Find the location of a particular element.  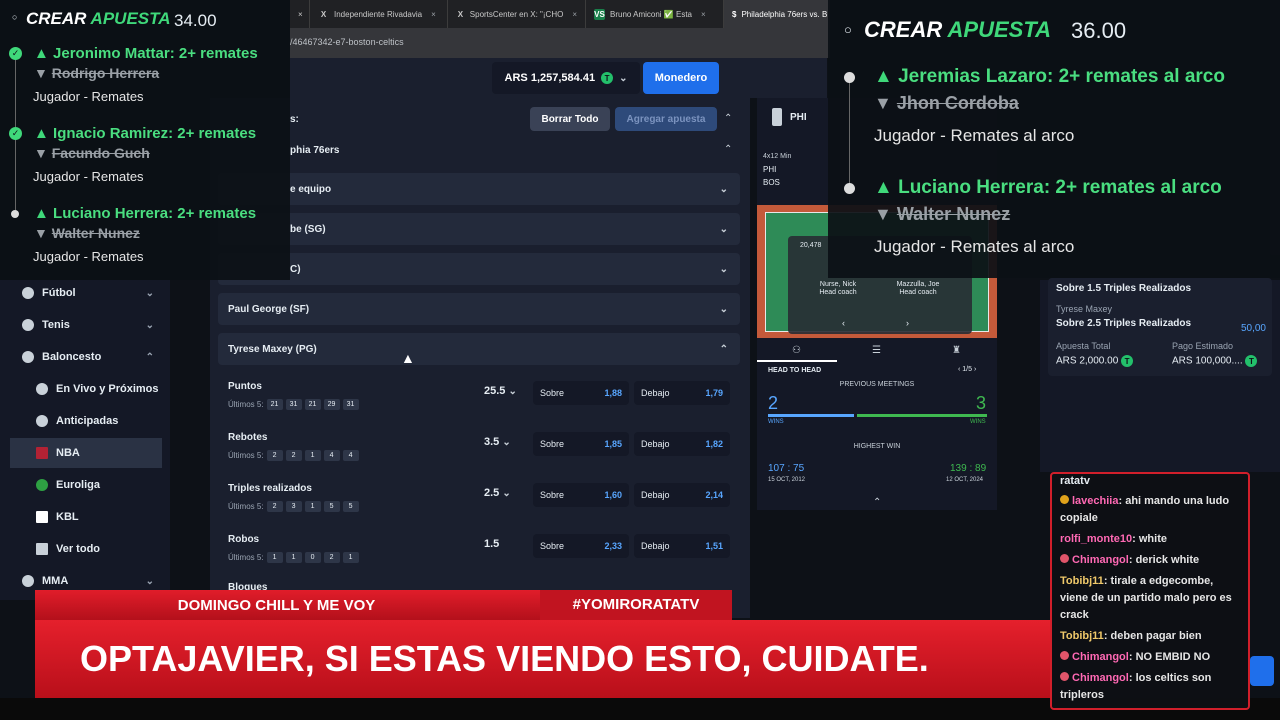

browser-tab: × is located at coordinates (300, 14).